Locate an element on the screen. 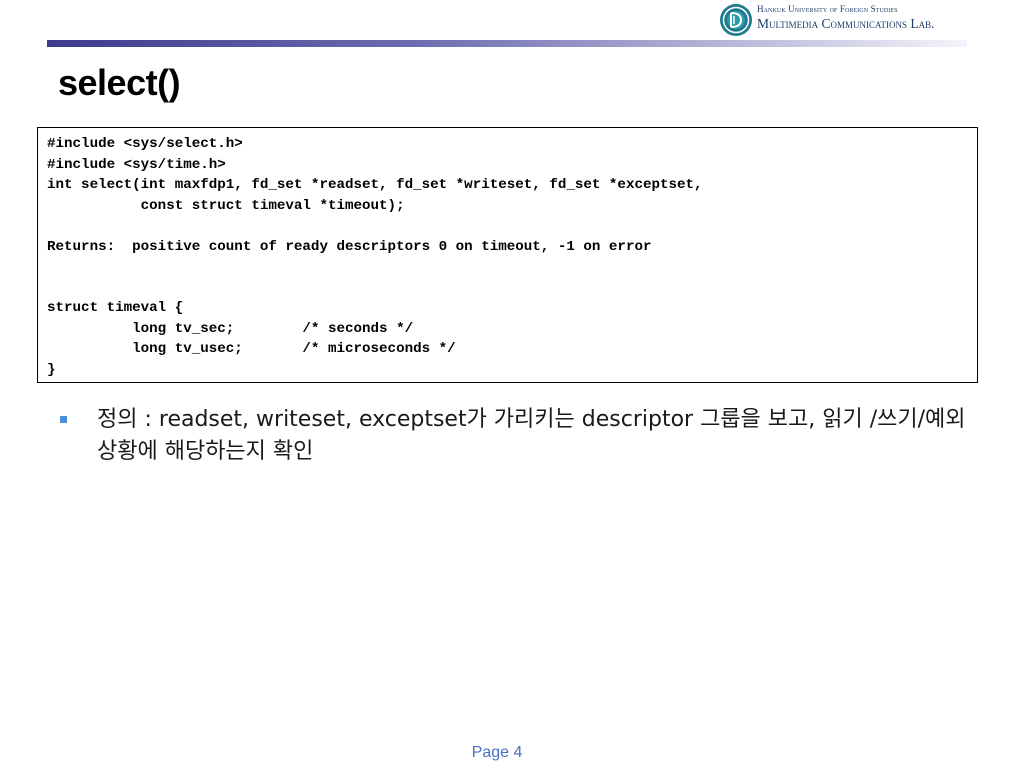 The image size is (1024, 768). code-line: const struct timeval *timeout); is located at coordinates (226, 205).